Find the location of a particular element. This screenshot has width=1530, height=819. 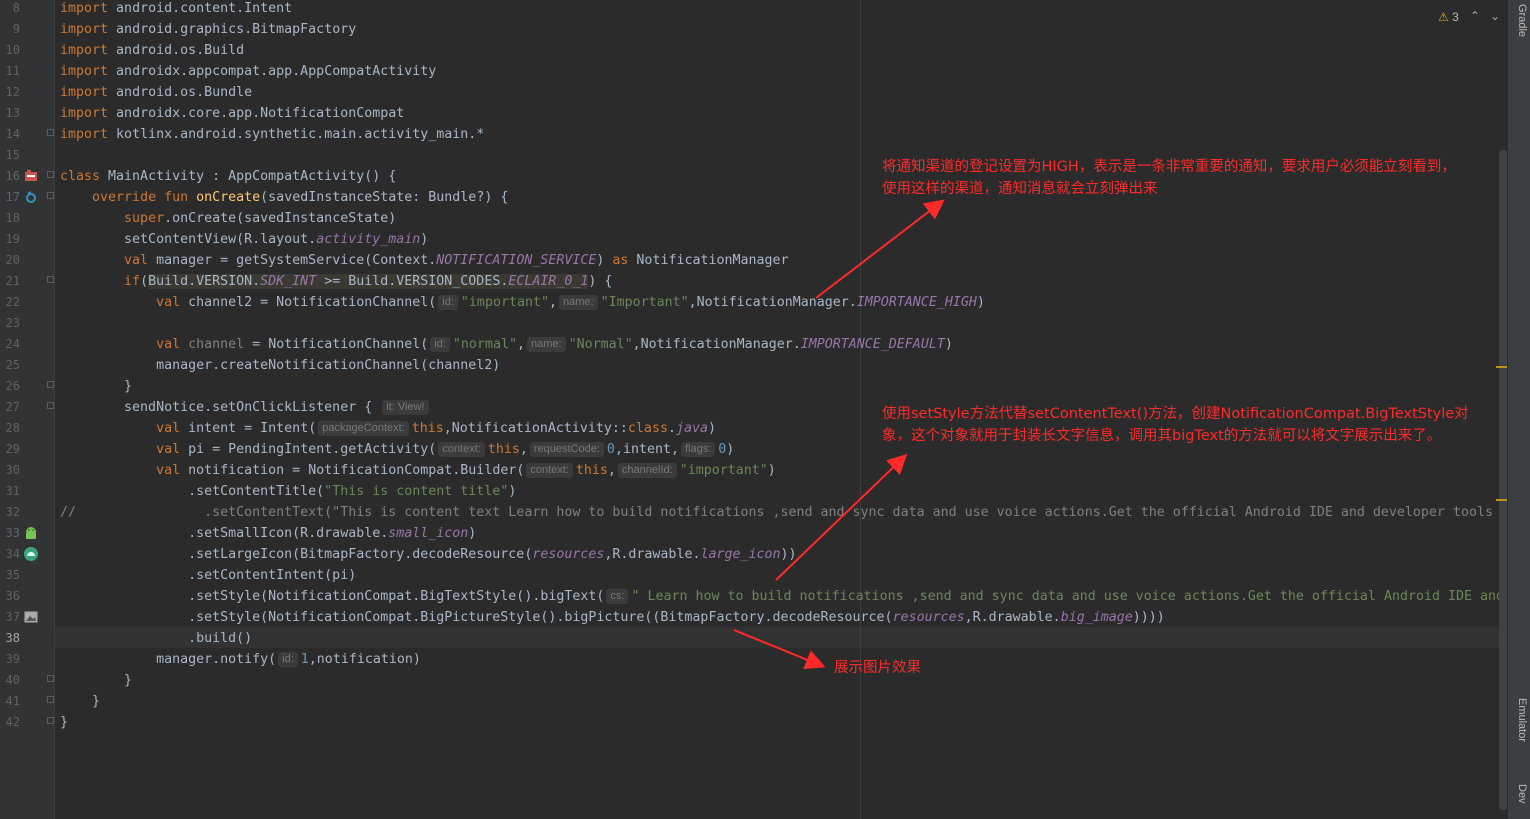

annotation-arrows is located at coordinates (839, 434).